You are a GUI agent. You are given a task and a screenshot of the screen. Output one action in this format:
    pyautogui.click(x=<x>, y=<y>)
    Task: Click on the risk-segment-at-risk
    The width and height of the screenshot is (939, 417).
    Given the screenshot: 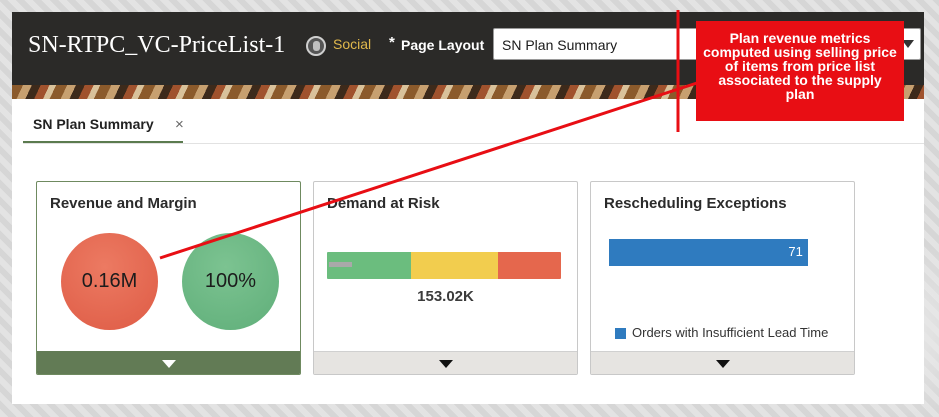 What is the action you would take?
    pyautogui.click(x=454, y=265)
    